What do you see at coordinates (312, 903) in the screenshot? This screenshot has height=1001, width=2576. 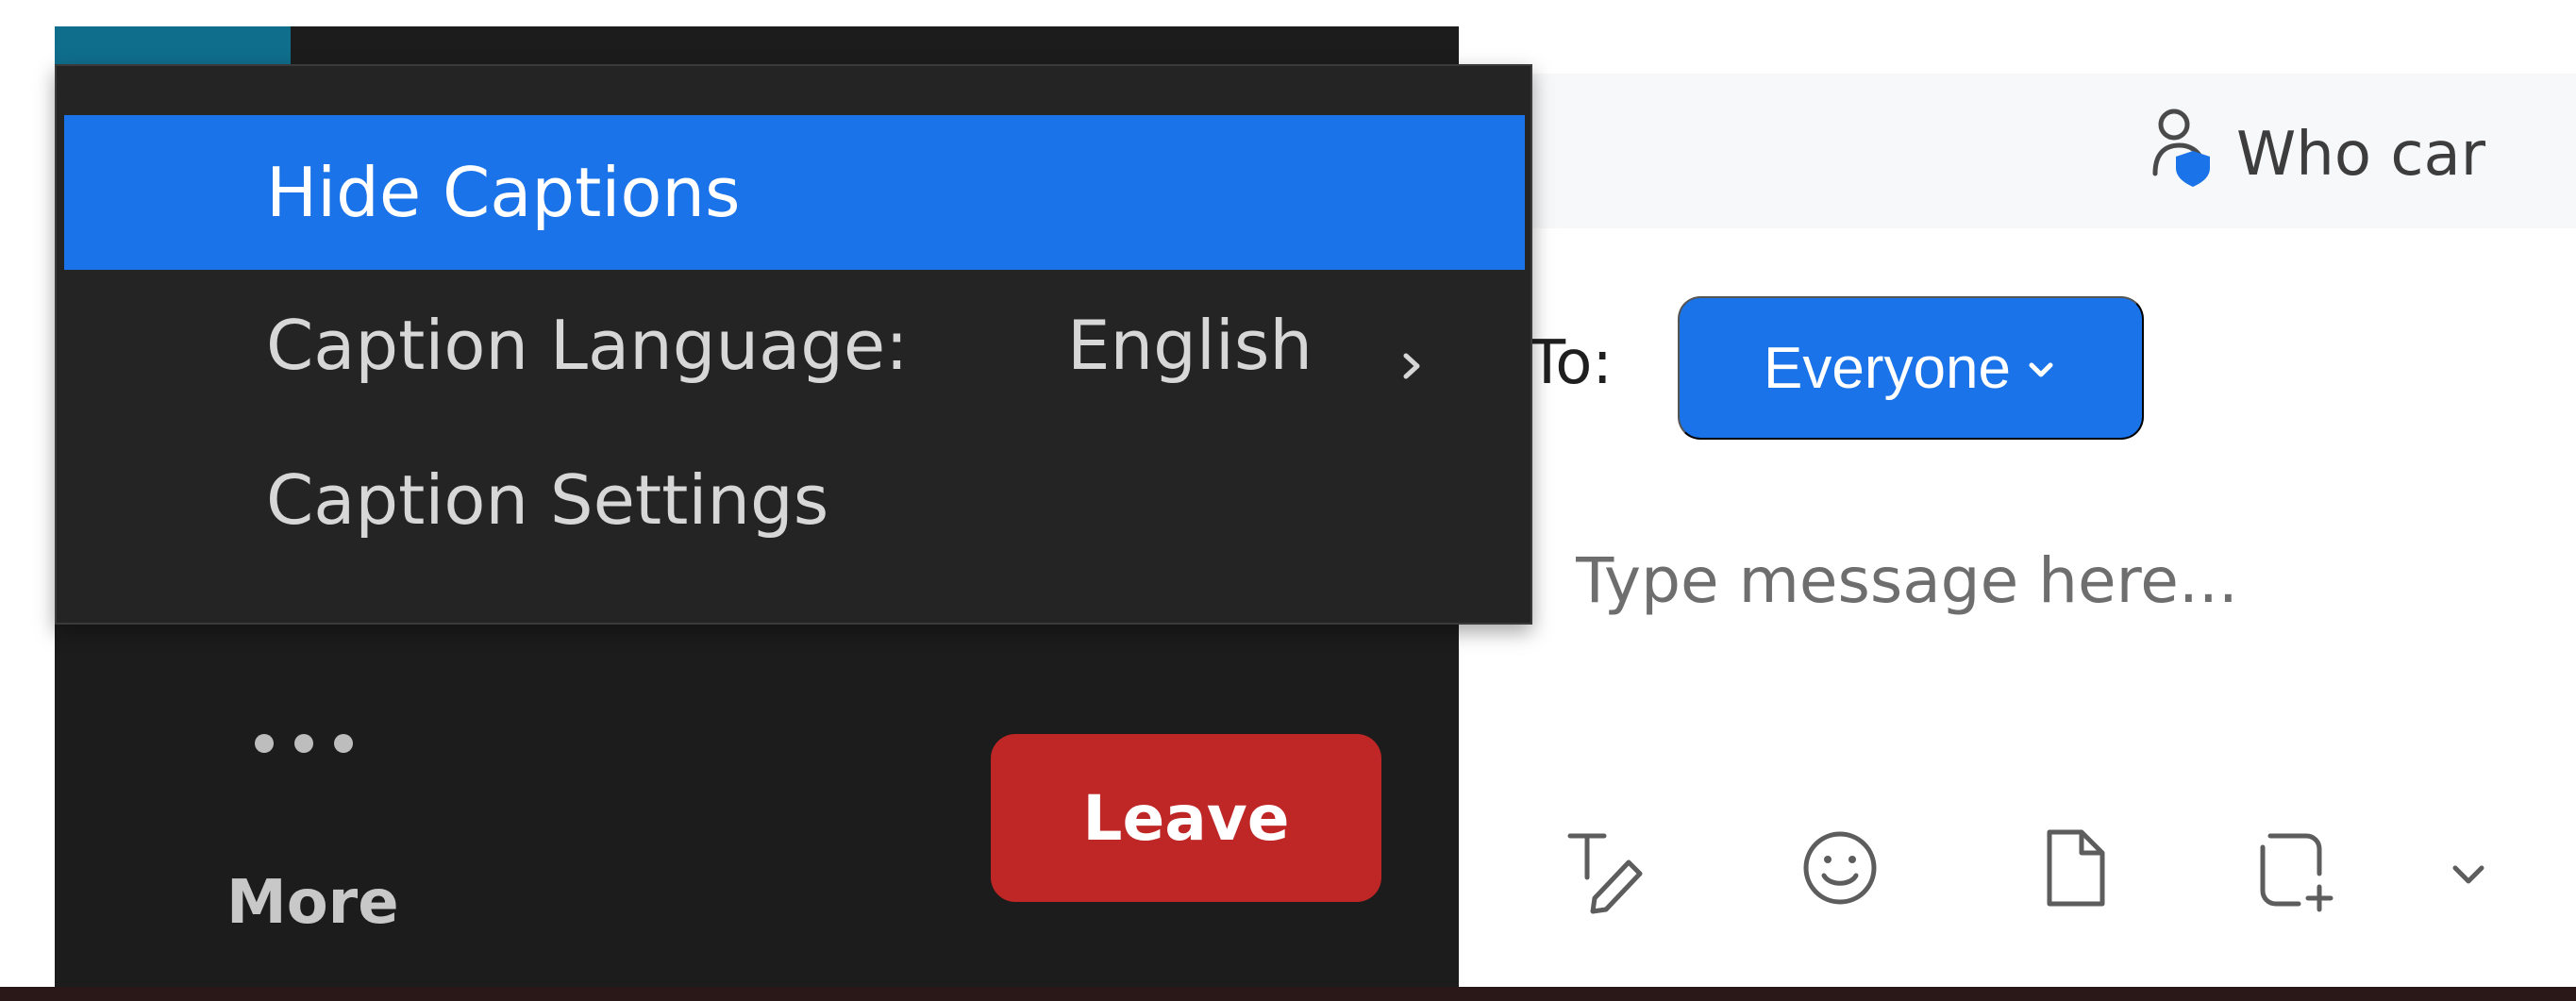 I see `more-button-label: More` at bounding box center [312, 903].